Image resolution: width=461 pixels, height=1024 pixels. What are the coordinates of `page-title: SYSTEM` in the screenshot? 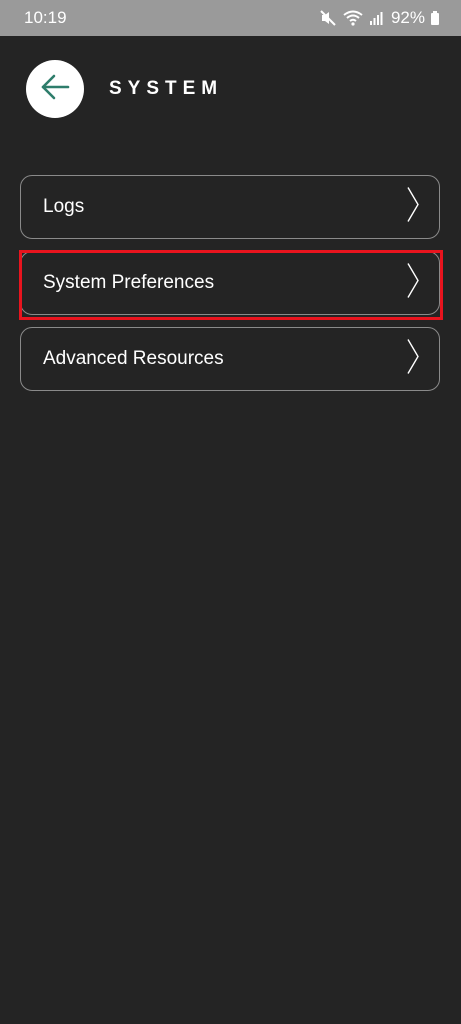 It's located at (166, 88).